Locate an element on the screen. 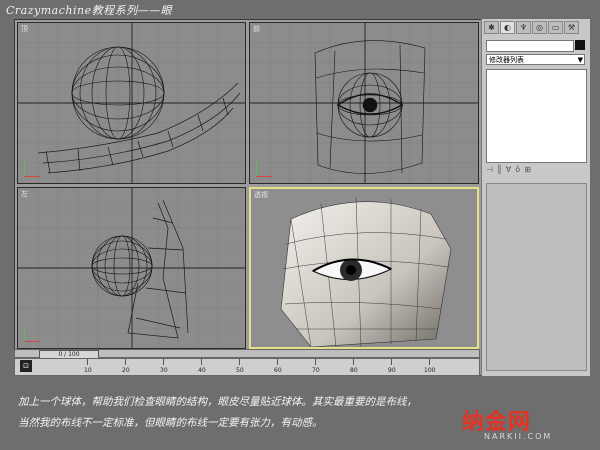  face-mesh-front is located at coordinates (370, 107).